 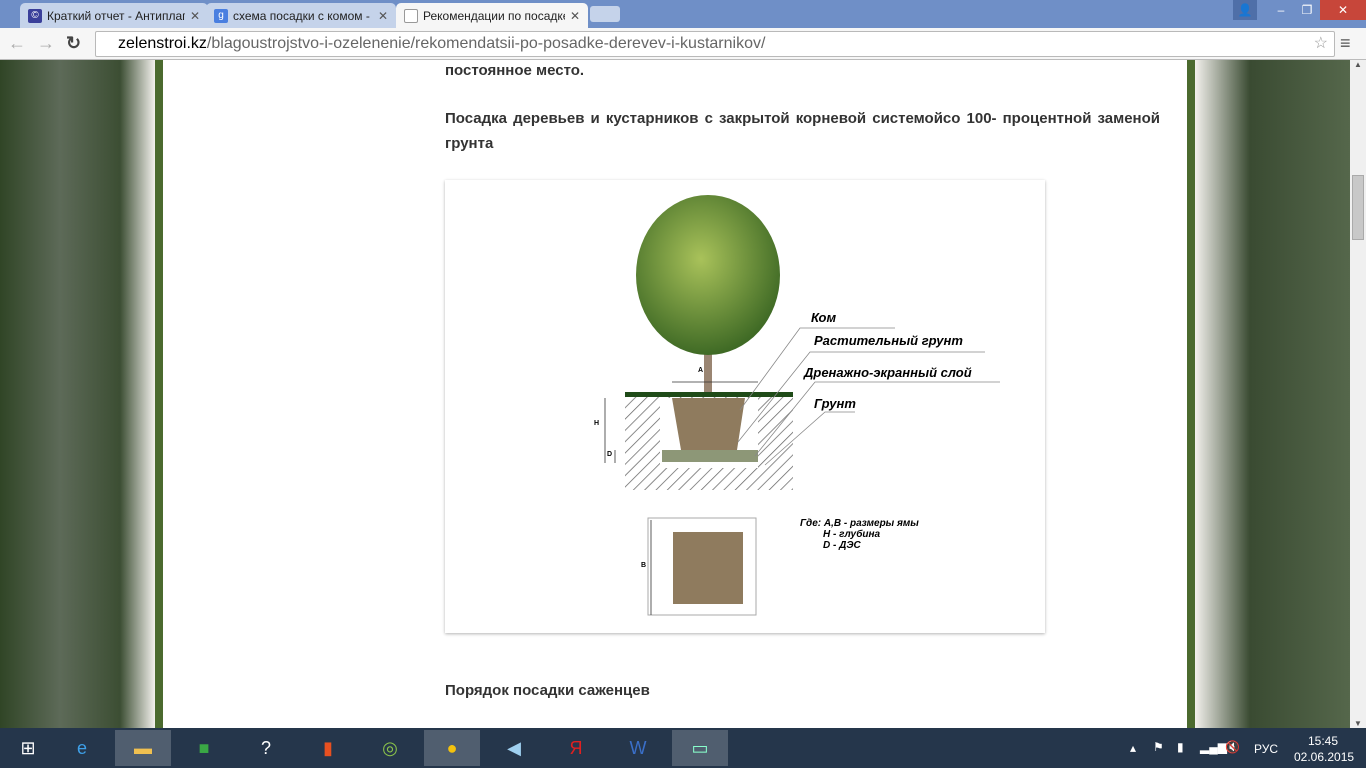 What do you see at coordinates (824, 317) in the screenshot?
I see `label-kom: Ком` at bounding box center [824, 317].